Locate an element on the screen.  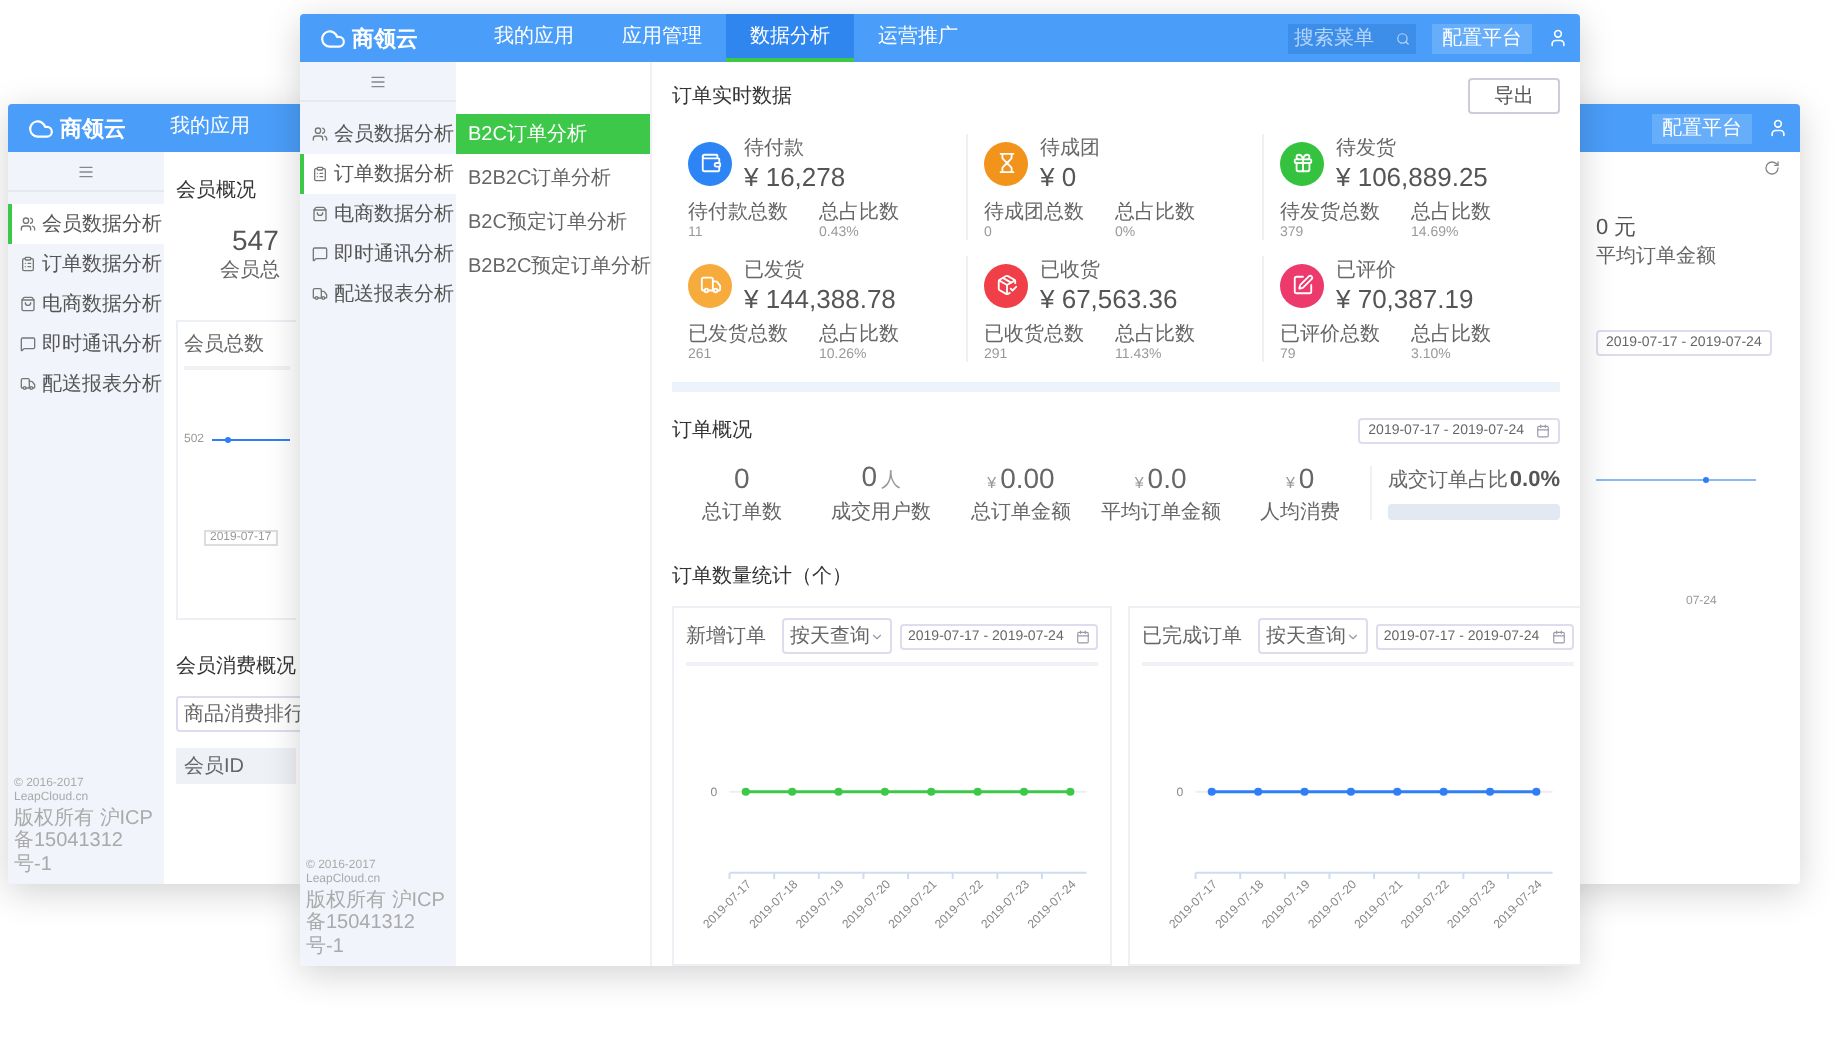
submenu-item: B2B2C预定订单分析 is located at coordinates (553, 266).